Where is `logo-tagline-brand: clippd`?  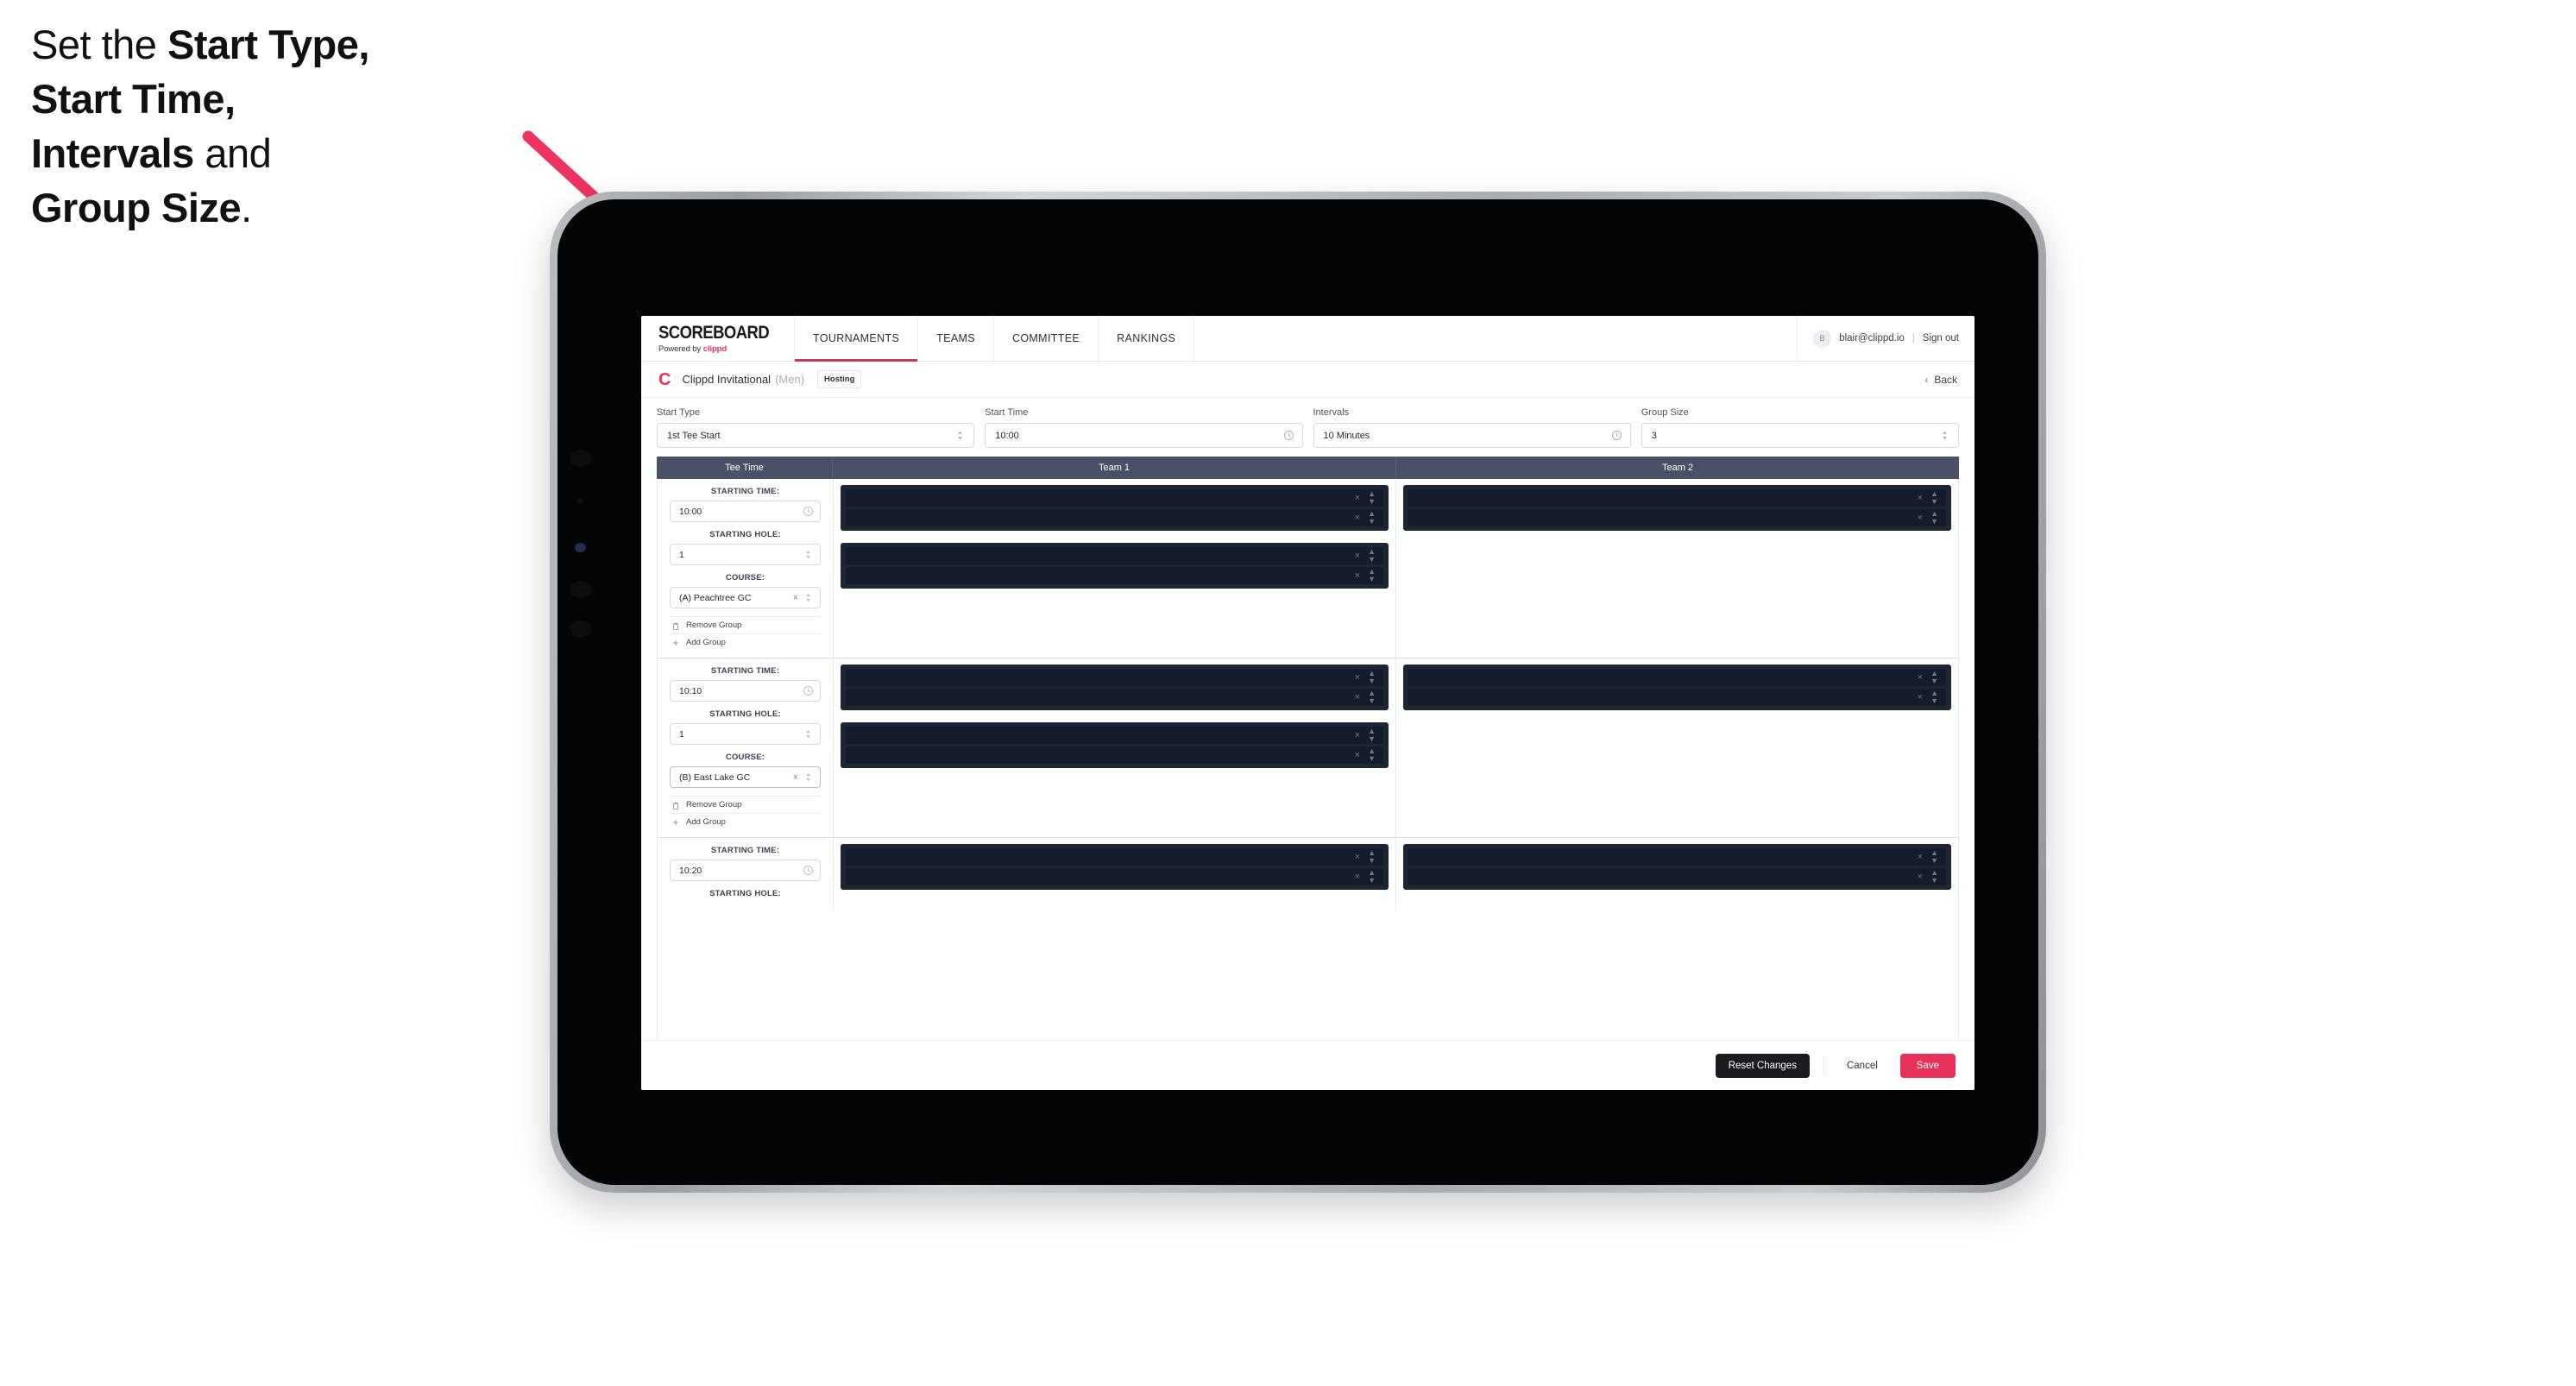
logo-tagline-brand: clippd is located at coordinates (714, 349).